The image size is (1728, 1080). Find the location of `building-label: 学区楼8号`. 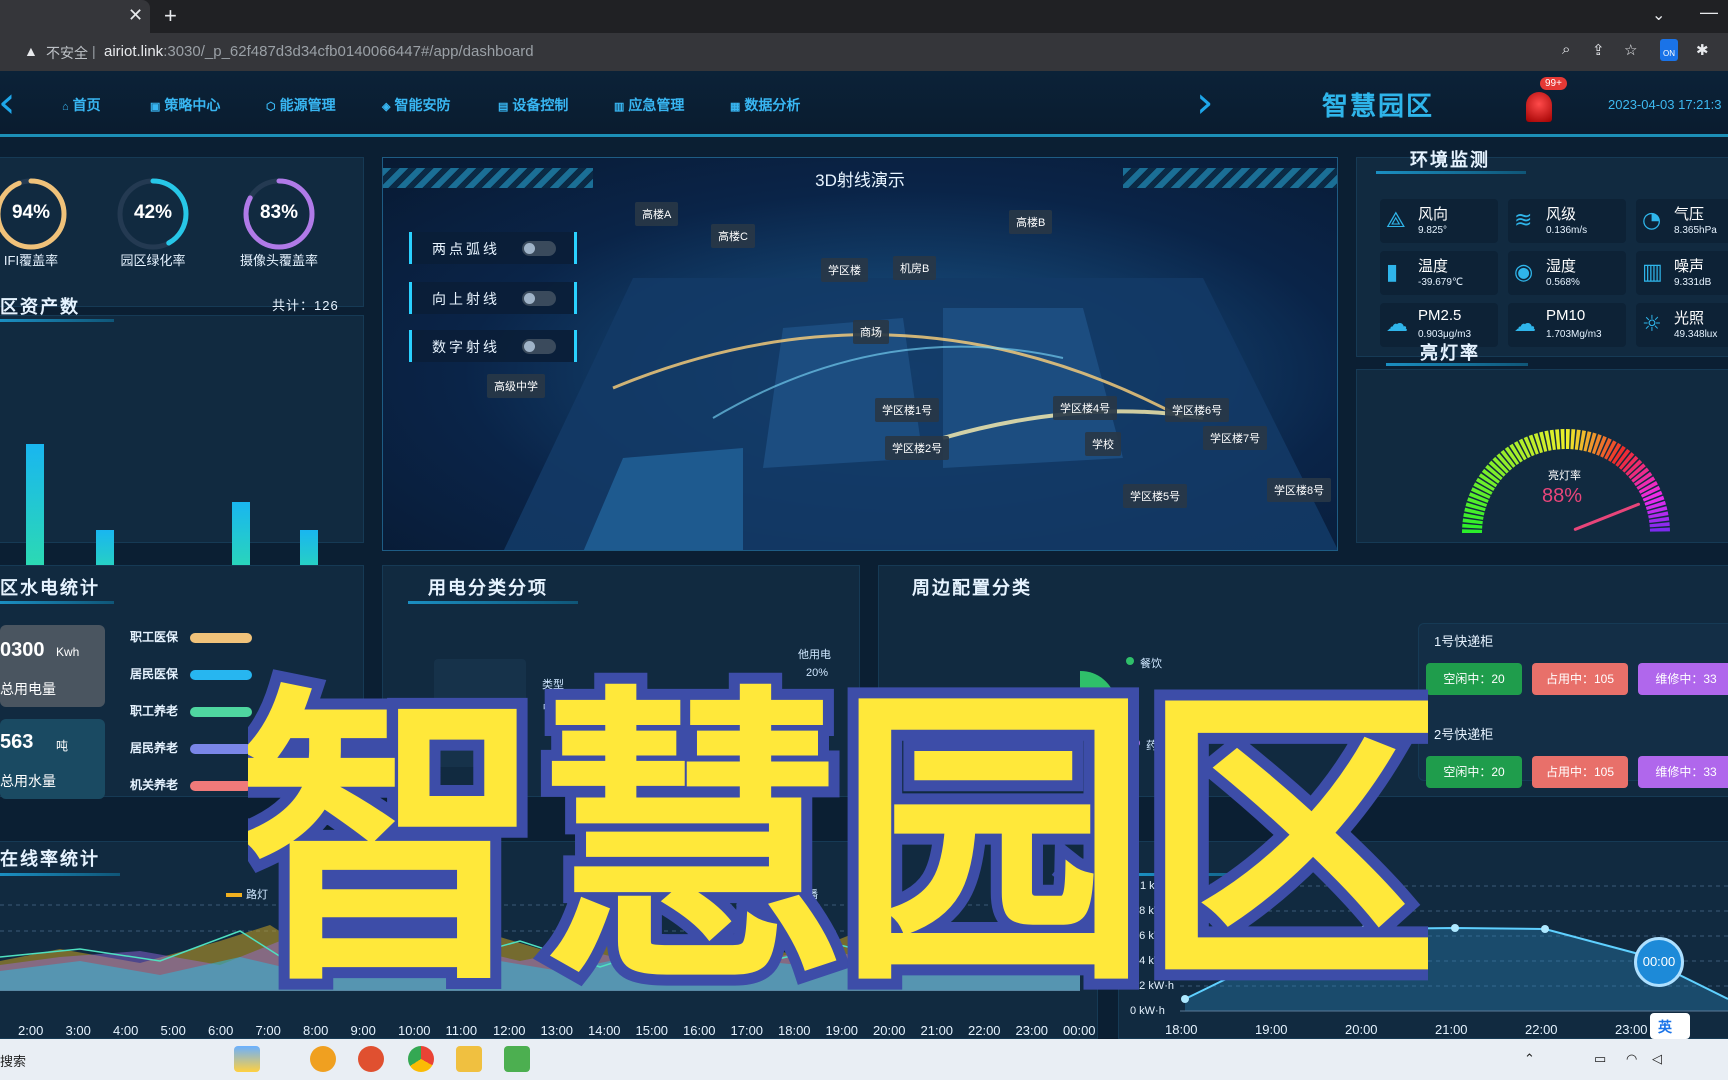

building-label: 学区楼8号 is located at coordinates (1299, 490).